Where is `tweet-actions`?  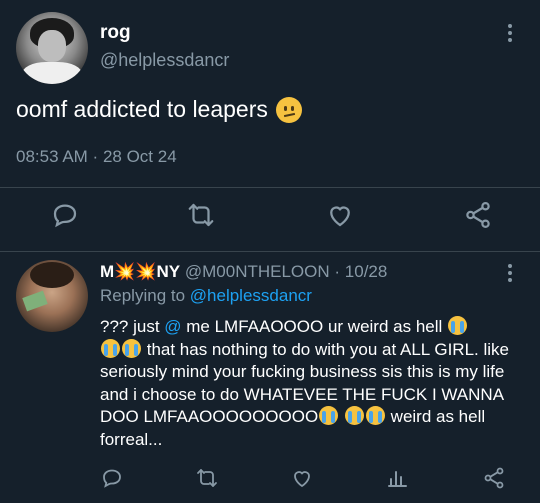 tweet-actions is located at coordinates (270, 216).